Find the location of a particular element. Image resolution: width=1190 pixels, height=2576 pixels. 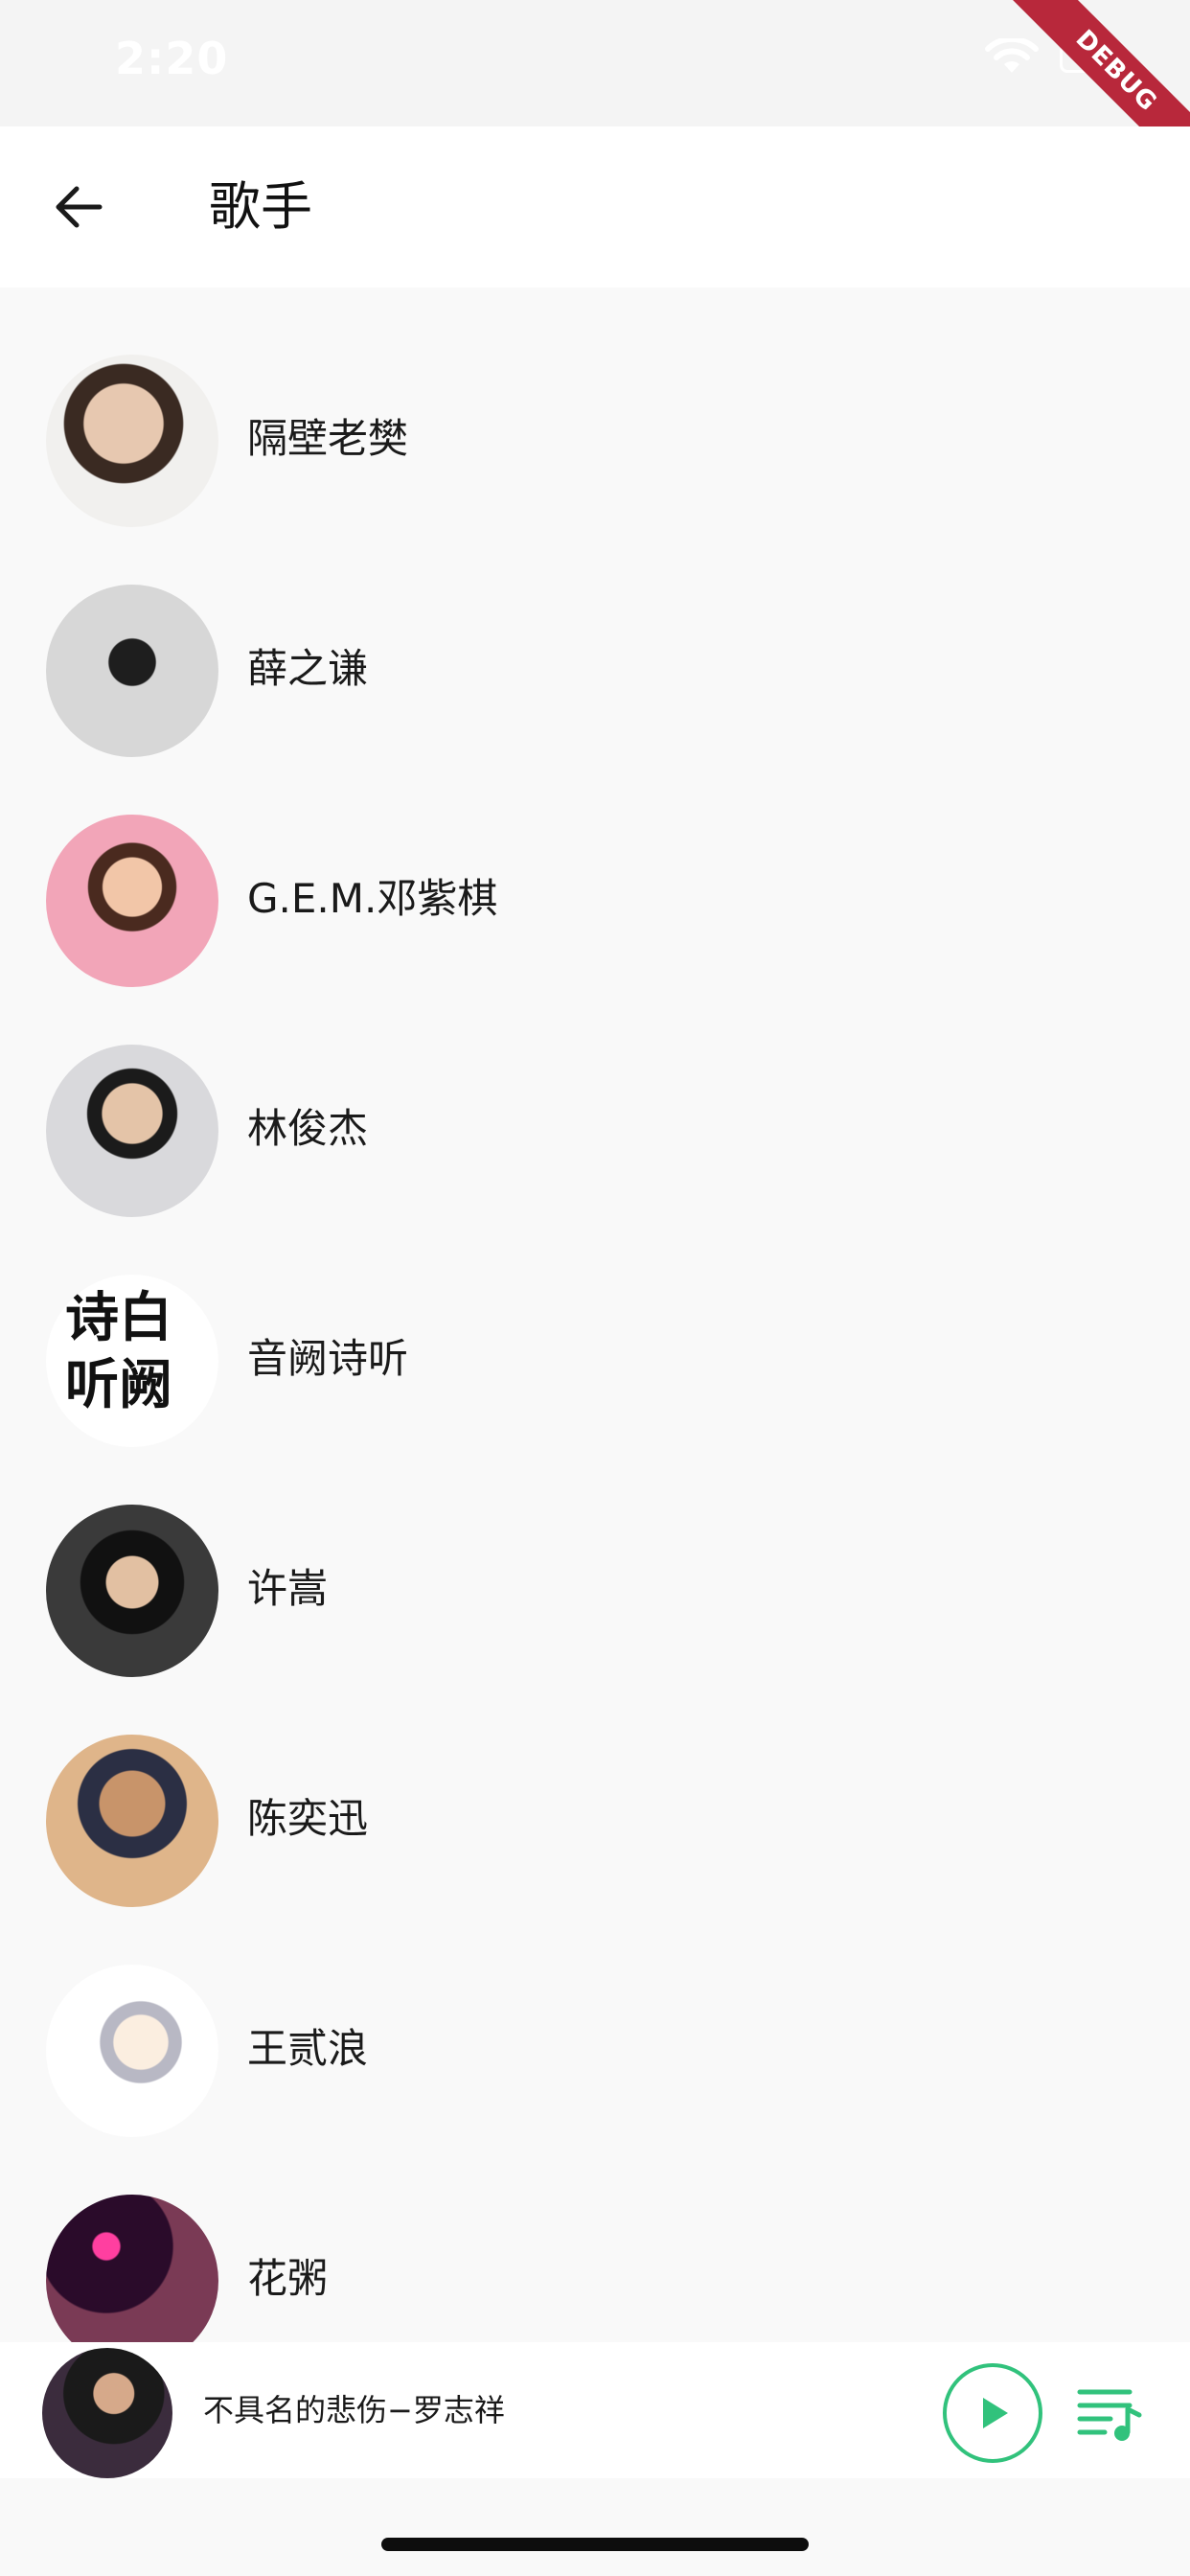

artist-item-6: 陈奕迅 is located at coordinates (595, 1787).